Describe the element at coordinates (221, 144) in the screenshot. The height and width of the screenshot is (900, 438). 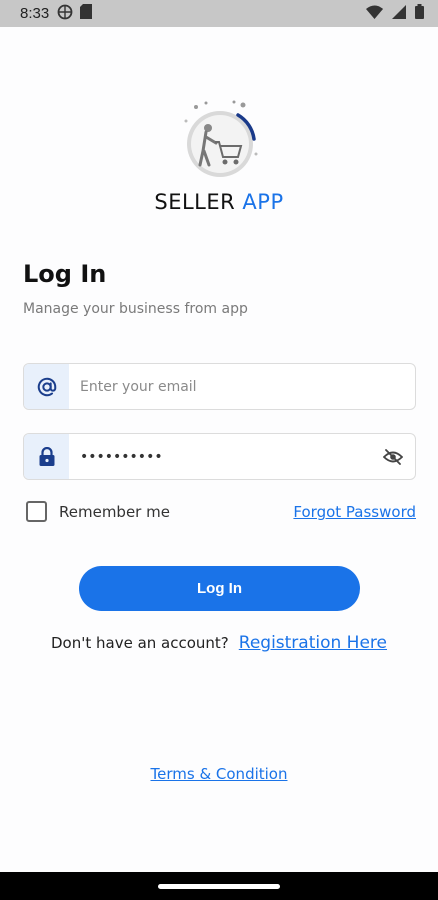
I see `shopping-cart-person-logo` at that location.